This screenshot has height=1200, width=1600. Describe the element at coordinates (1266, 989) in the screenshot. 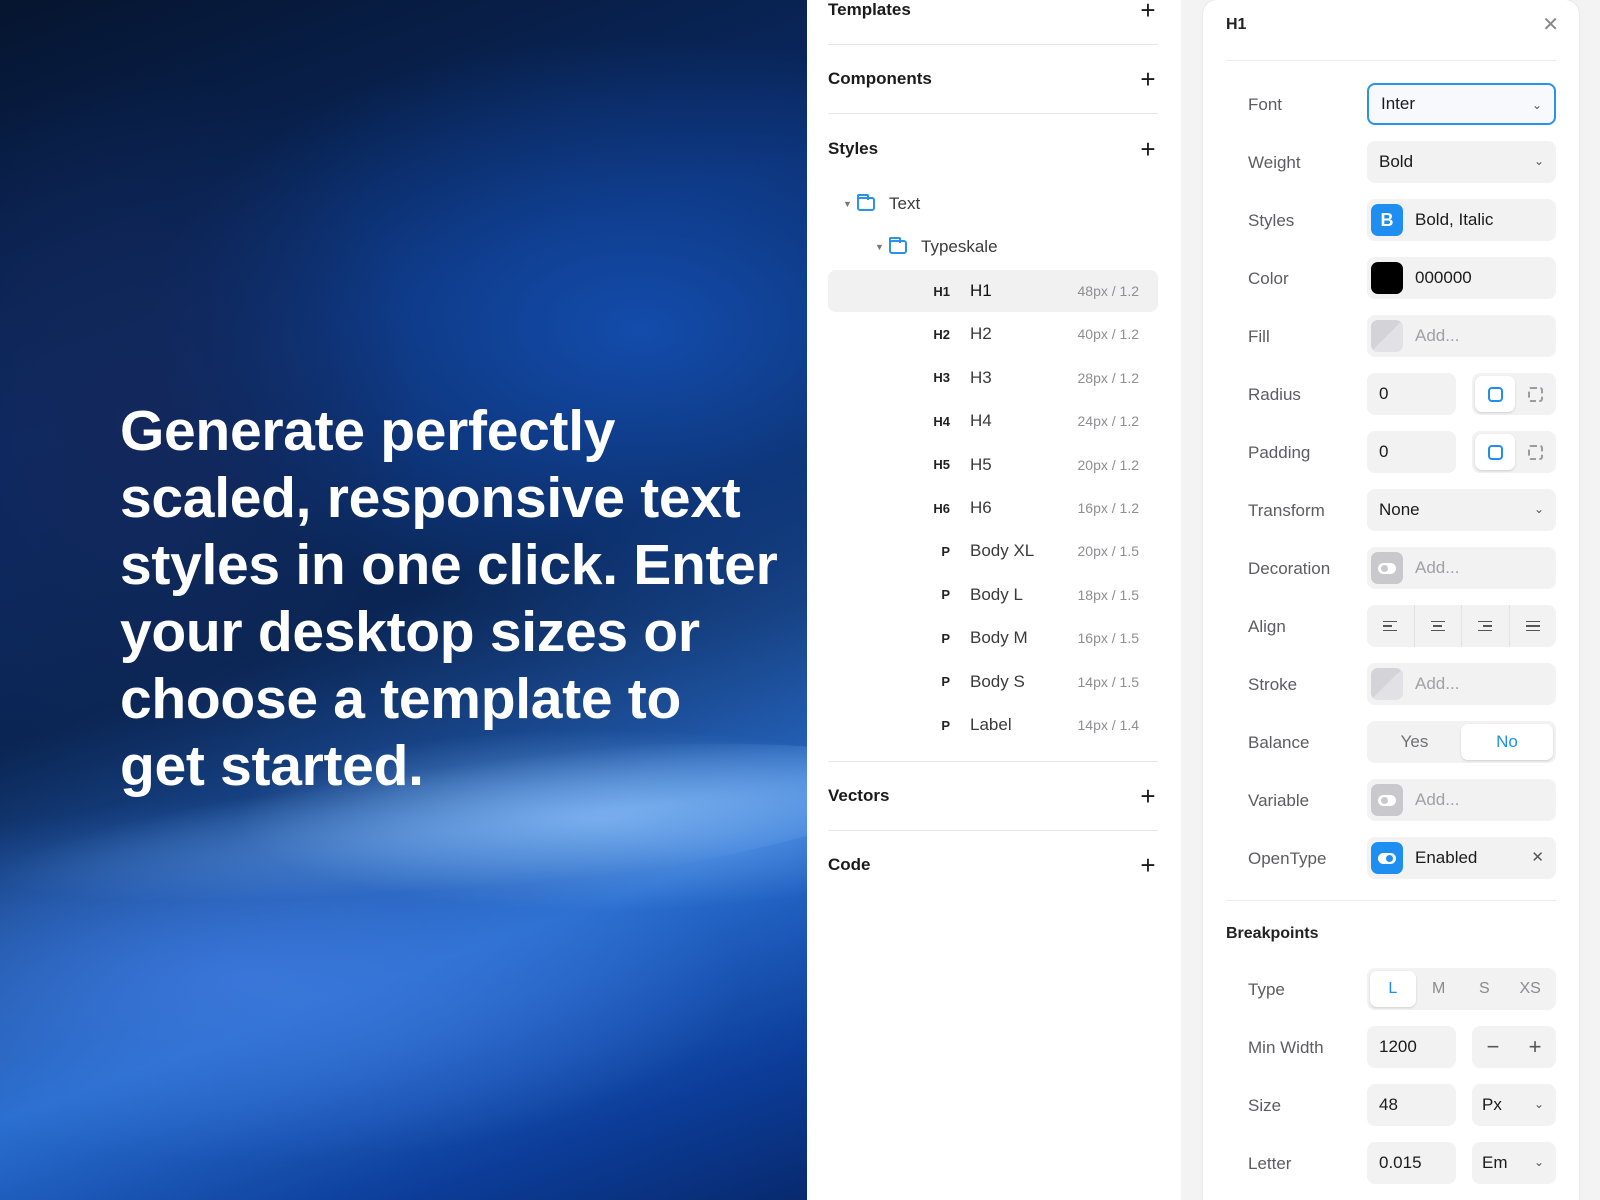

I see `prop-label: Type` at that location.